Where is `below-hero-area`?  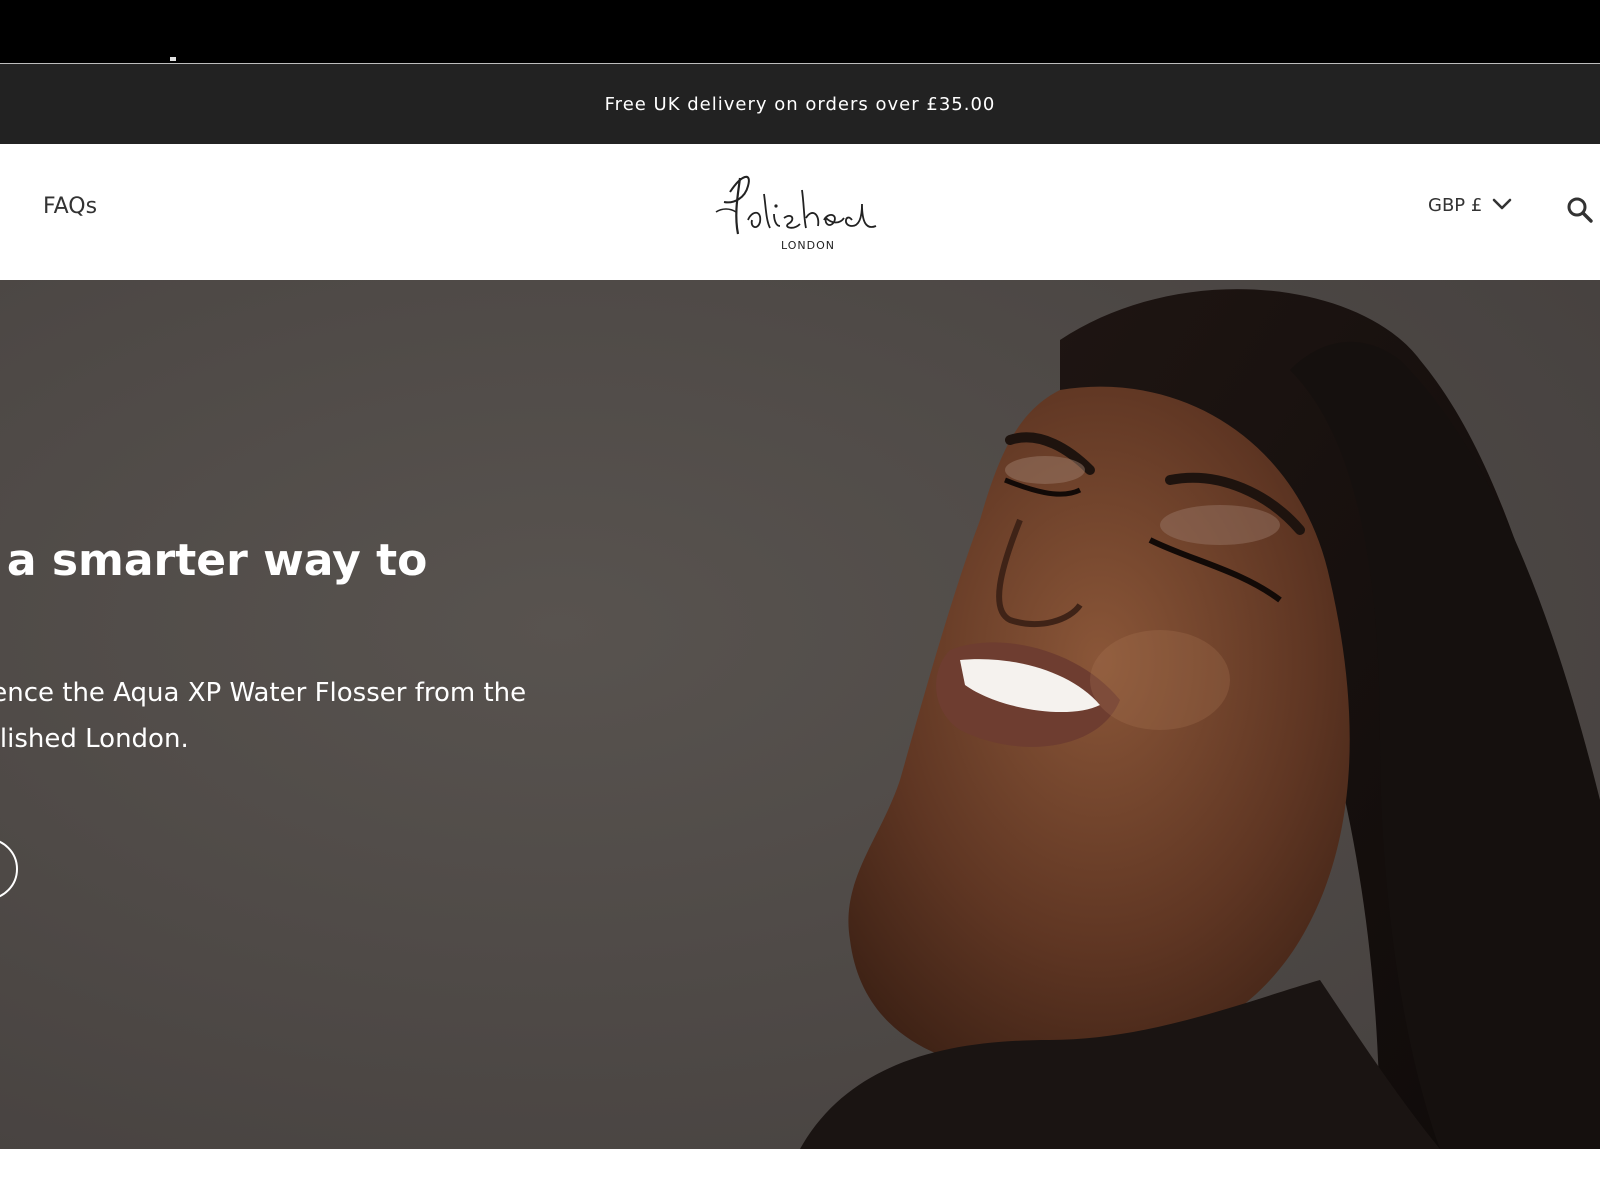 below-hero-area is located at coordinates (800, 1174).